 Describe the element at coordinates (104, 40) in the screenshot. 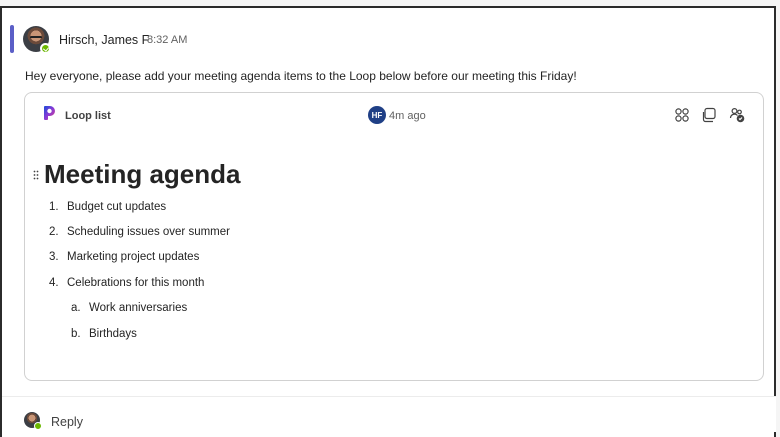

I see `author-name: Hirsch, James F` at that location.